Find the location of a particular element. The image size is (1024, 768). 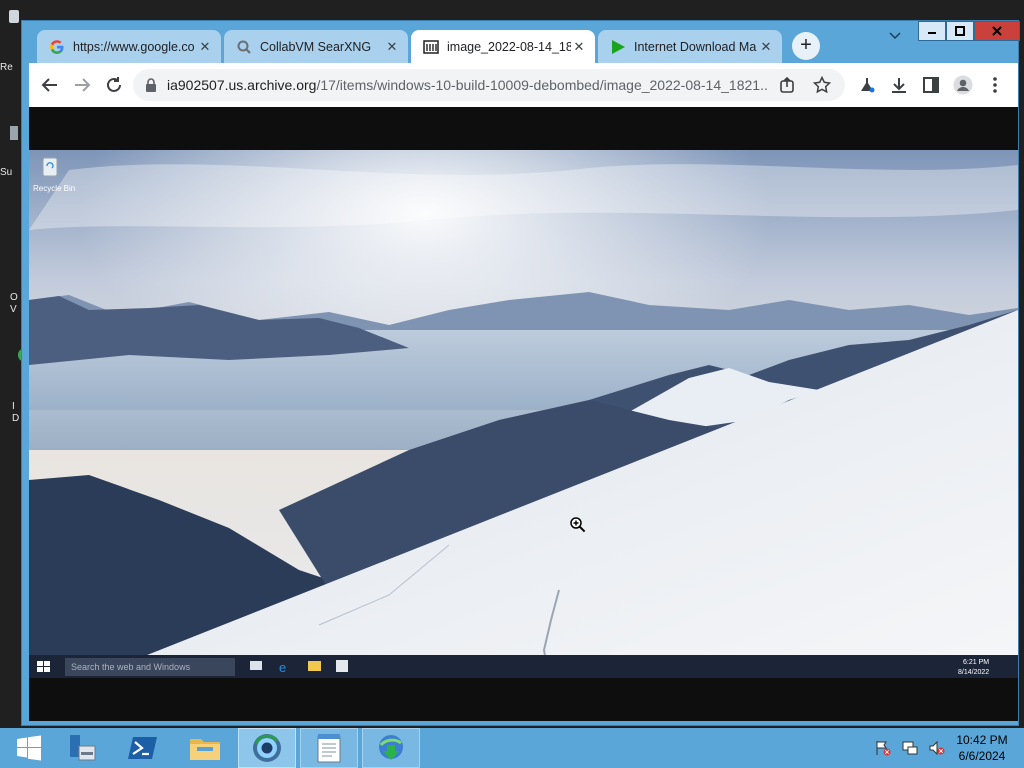

taskbar-file-explorer is located at coordinates (205, 748).